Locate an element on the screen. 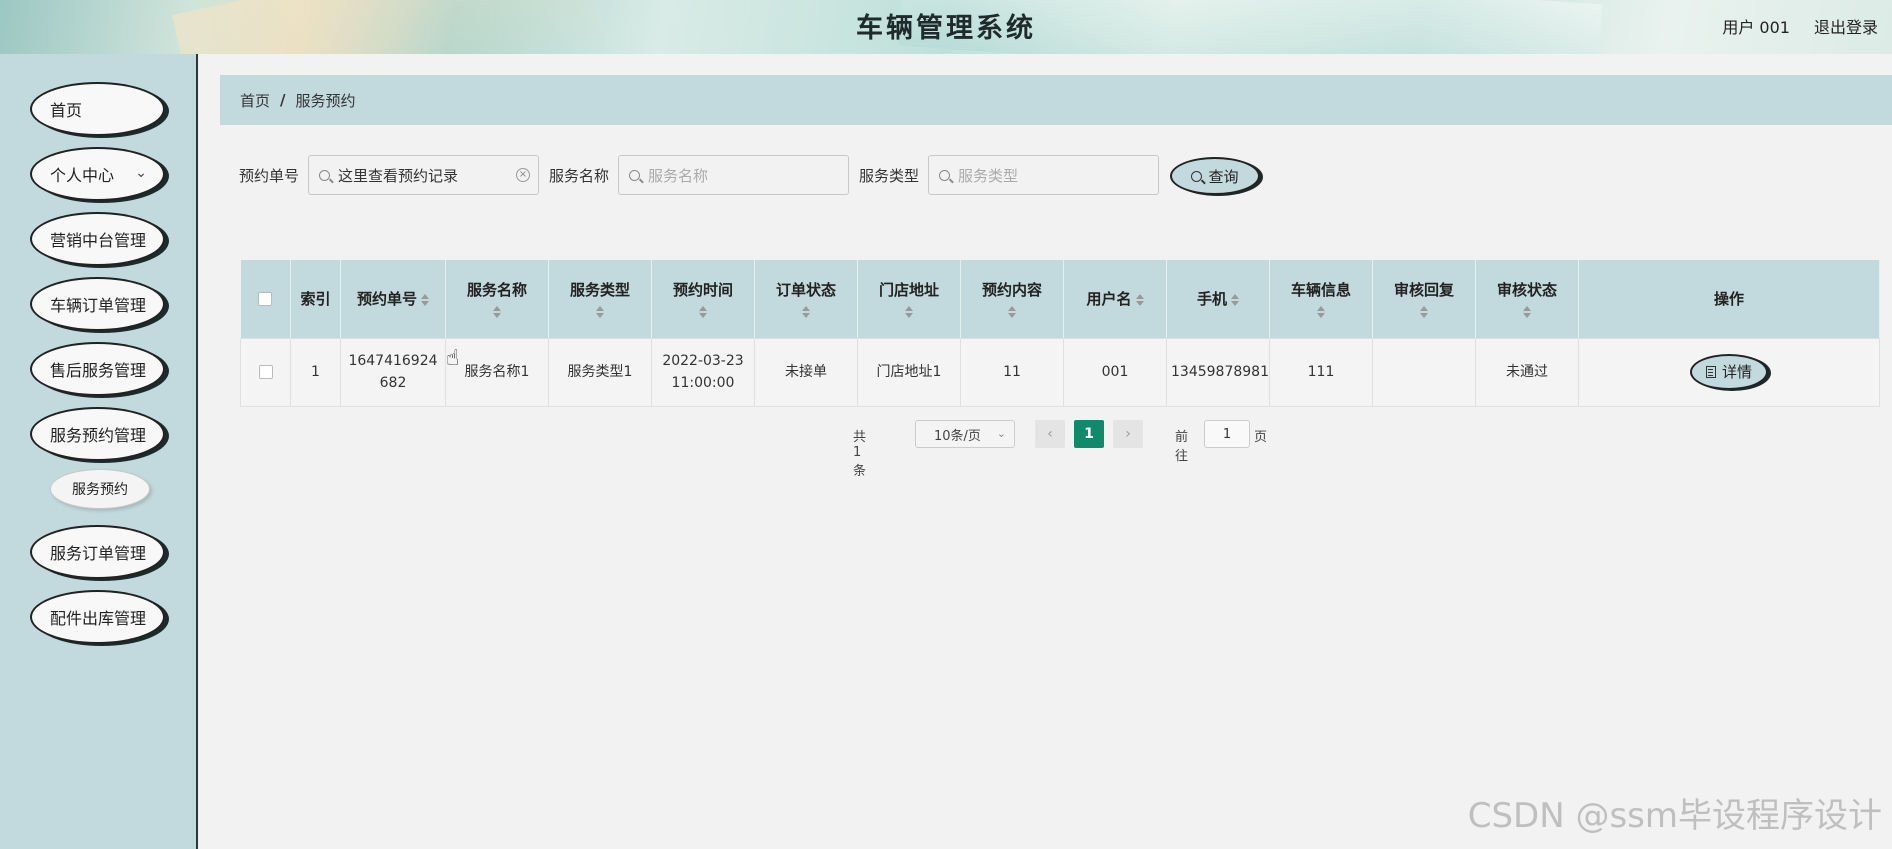 Image resolution: width=1892 pixels, height=849 pixels. prev-page-button: ‹ is located at coordinates (1050, 434).